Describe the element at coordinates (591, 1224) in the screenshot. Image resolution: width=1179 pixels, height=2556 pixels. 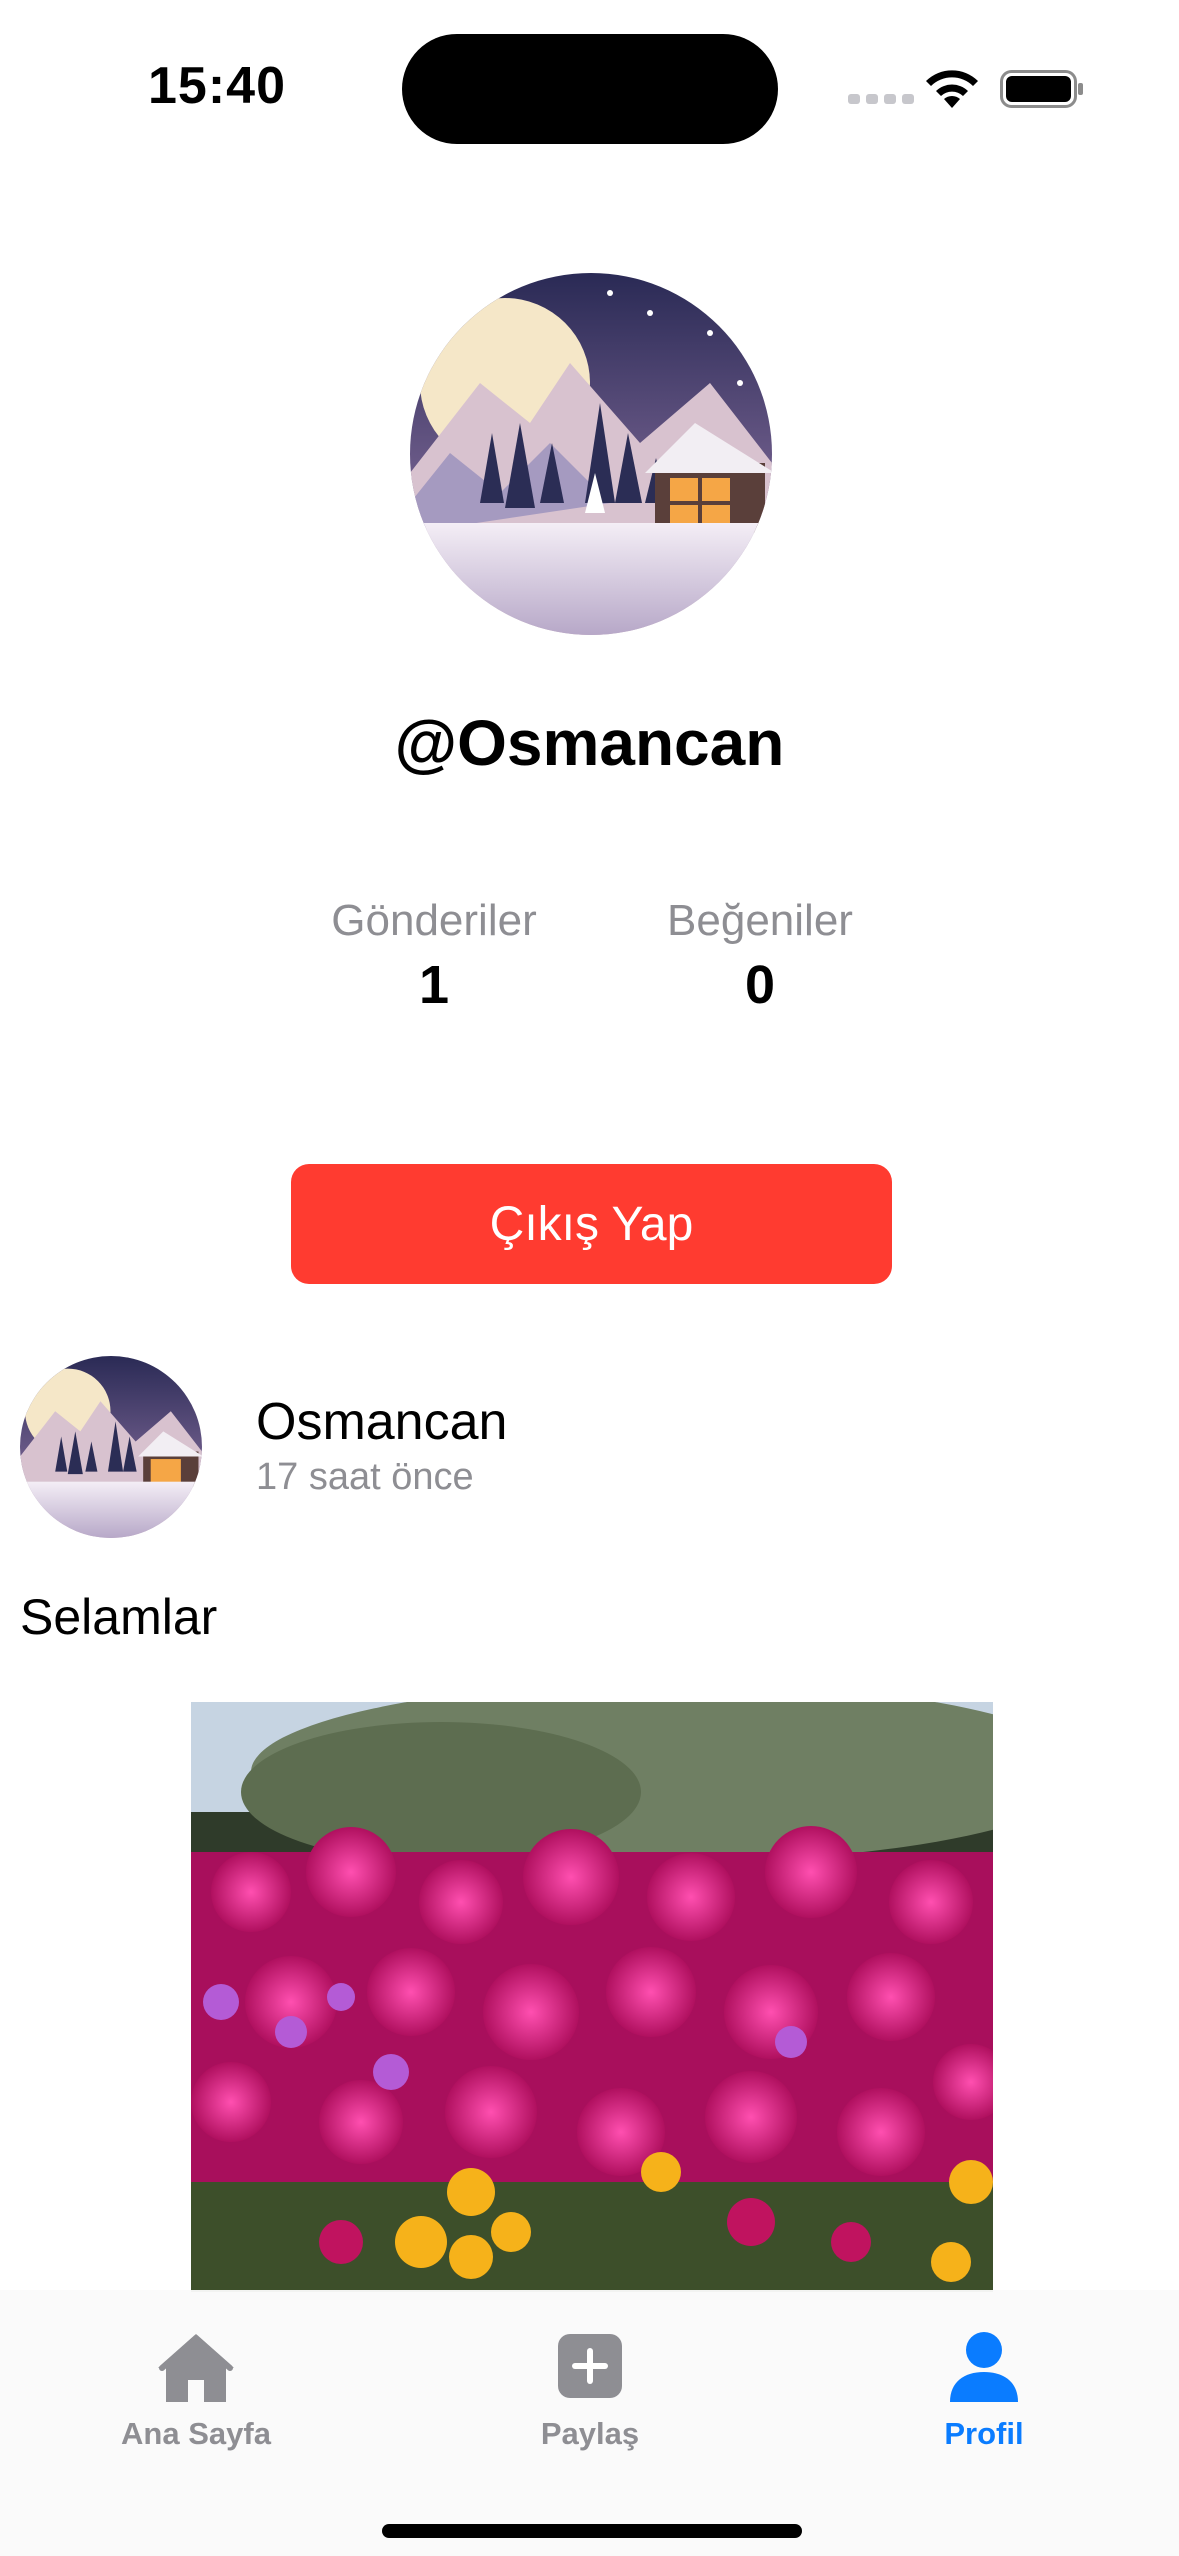
I see `logout-button: Çıkış Yap` at that location.